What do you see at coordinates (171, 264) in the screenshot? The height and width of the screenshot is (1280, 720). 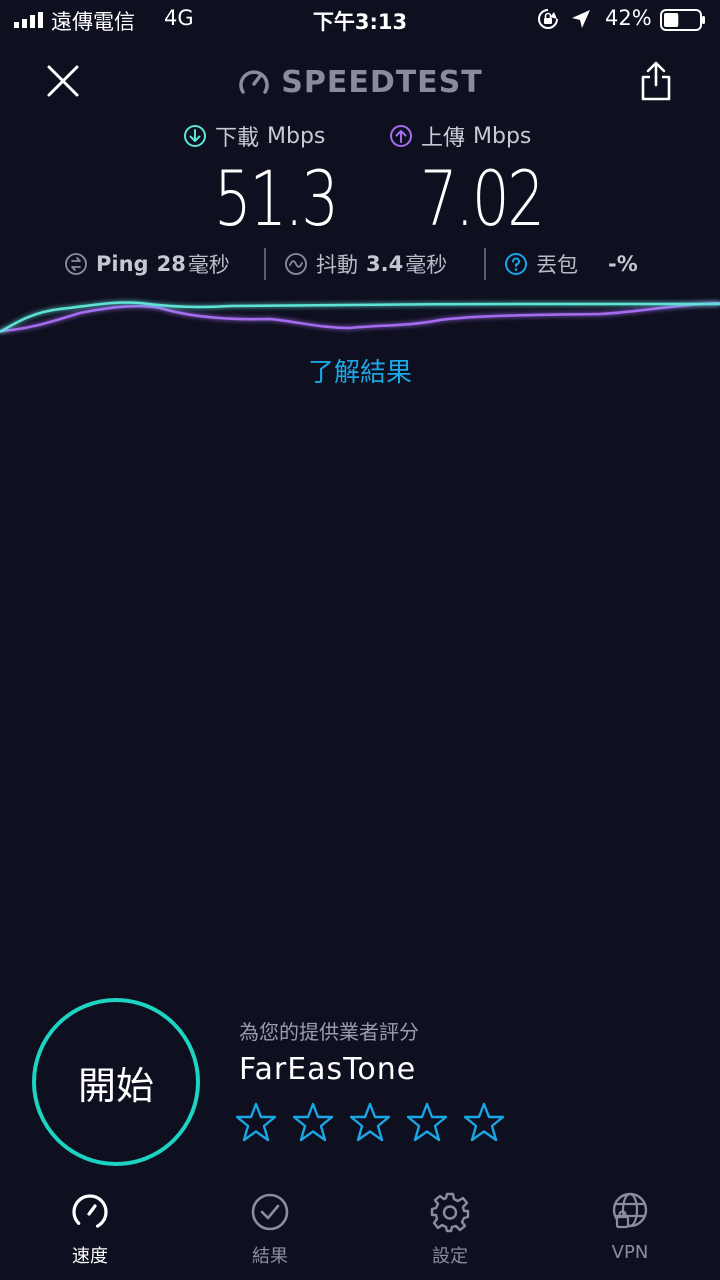 I see `ping-value: 28` at bounding box center [171, 264].